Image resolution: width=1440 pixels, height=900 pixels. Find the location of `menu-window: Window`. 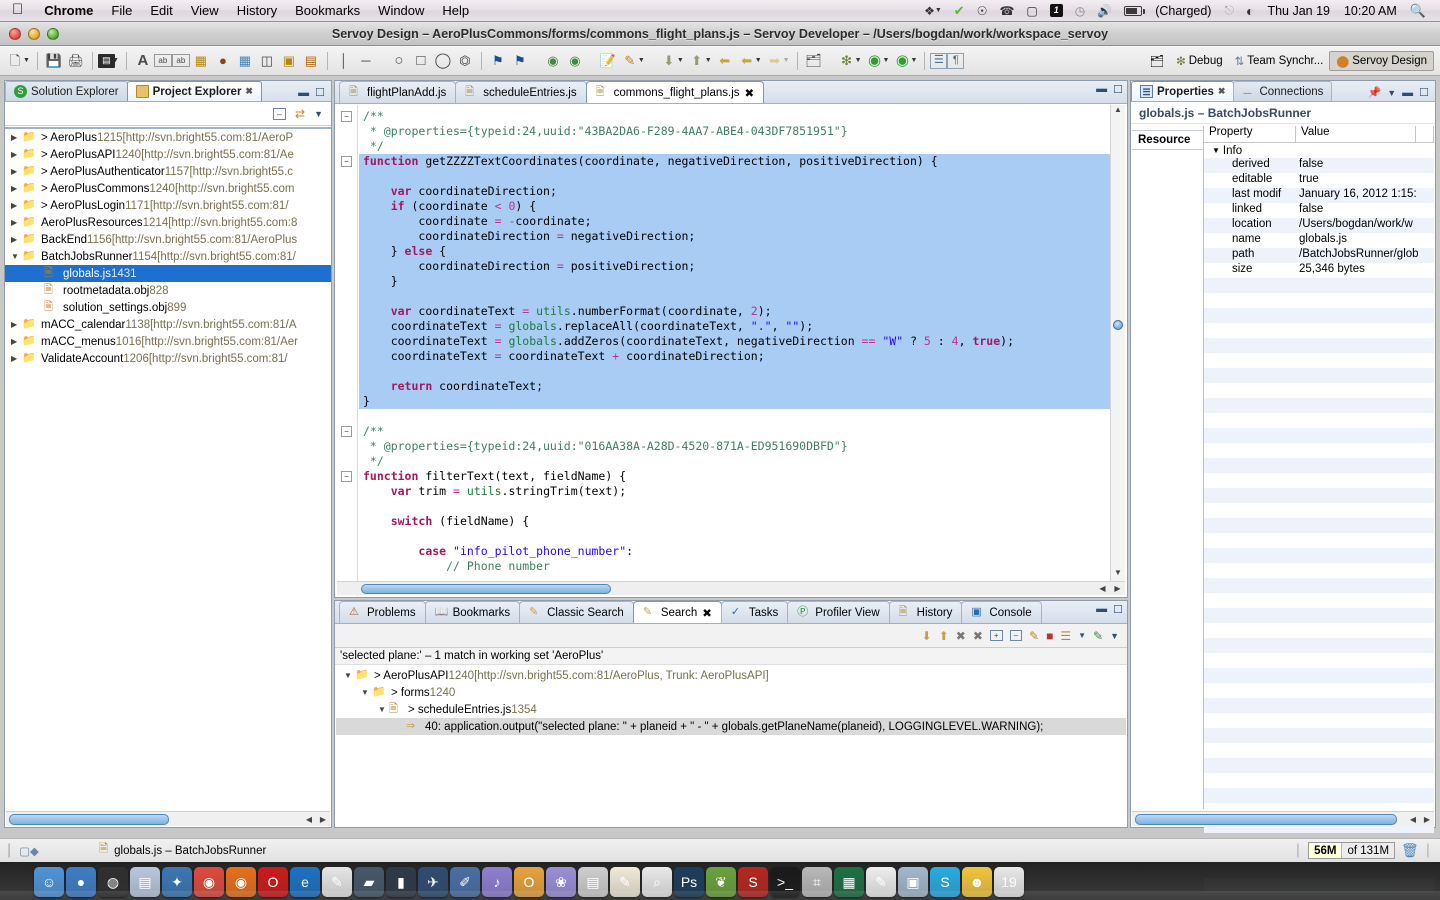

menu-window: Window is located at coordinates (401, 10).